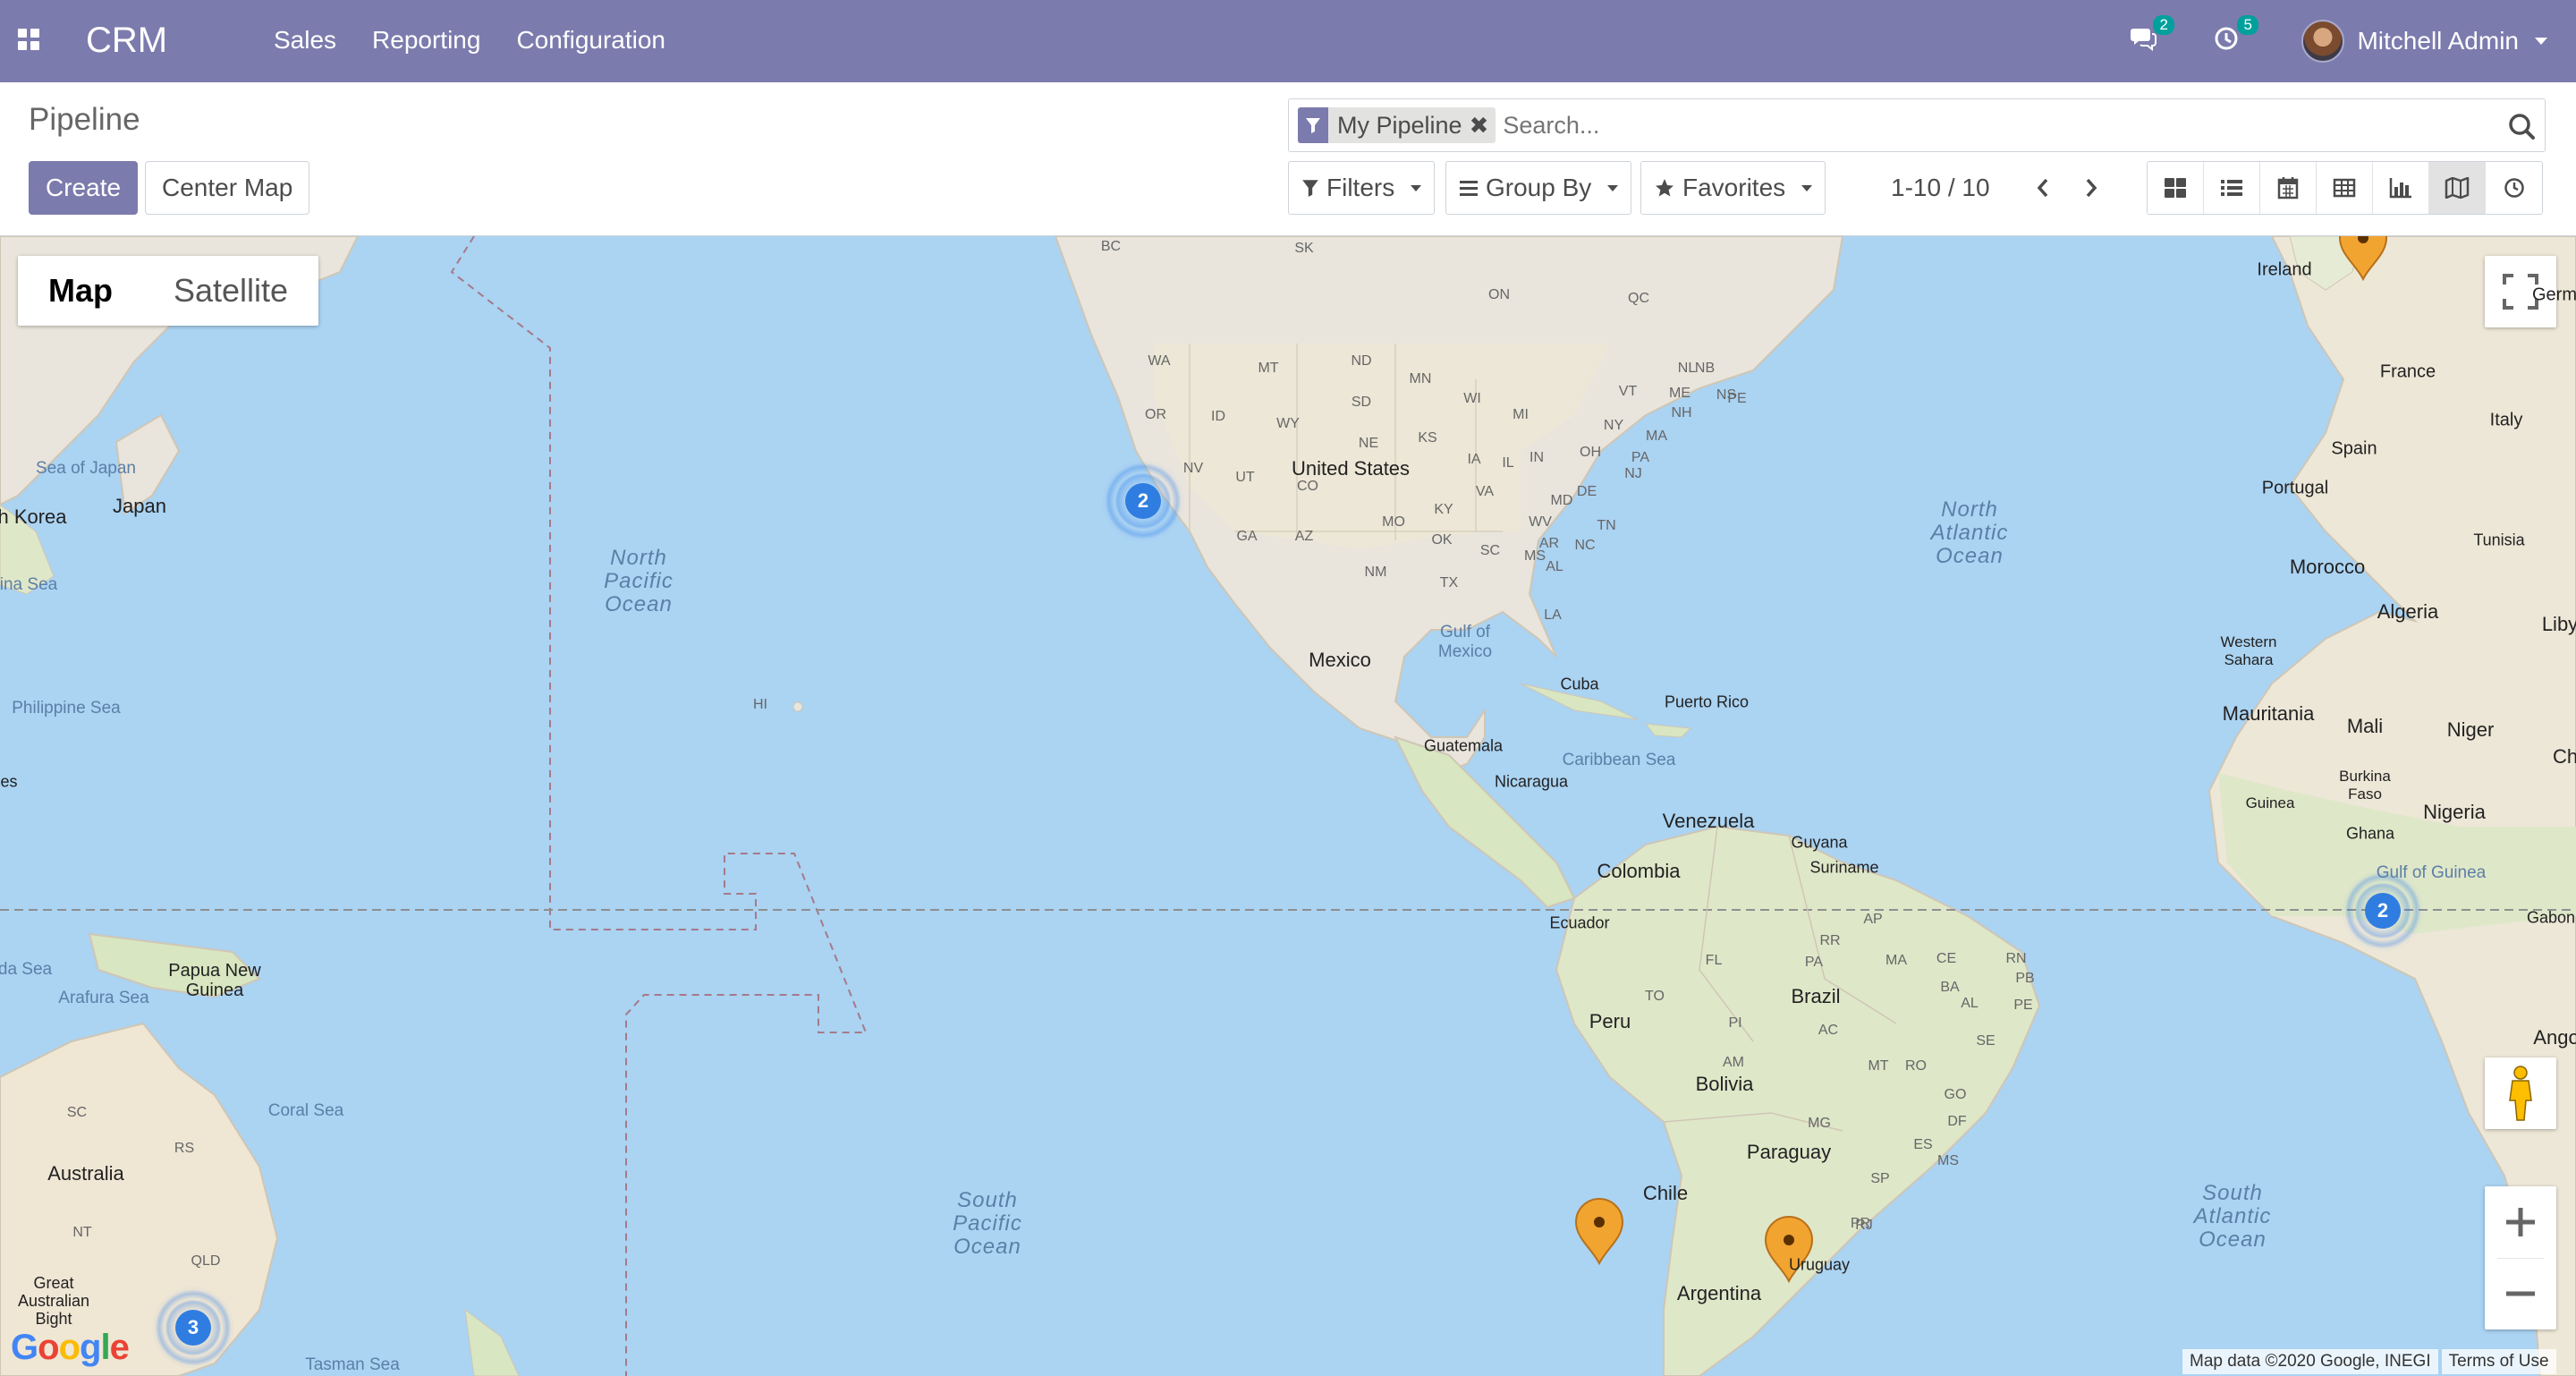 This screenshot has width=2576, height=1376. What do you see at coordinates (2431, 873) in the screenshot?
I see `label-gulf-of-guinea: Gulf of Guinea` at bounding box center [2431, 873].